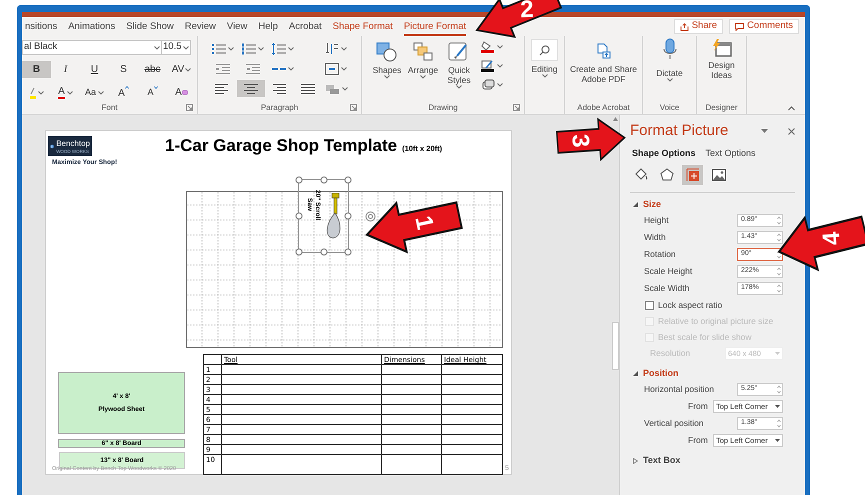 The image size is (865, 495). What do you see at coordinates (699, 26) in the screenshot?
I see `share-button: Share` at bounding box center [699, 26].